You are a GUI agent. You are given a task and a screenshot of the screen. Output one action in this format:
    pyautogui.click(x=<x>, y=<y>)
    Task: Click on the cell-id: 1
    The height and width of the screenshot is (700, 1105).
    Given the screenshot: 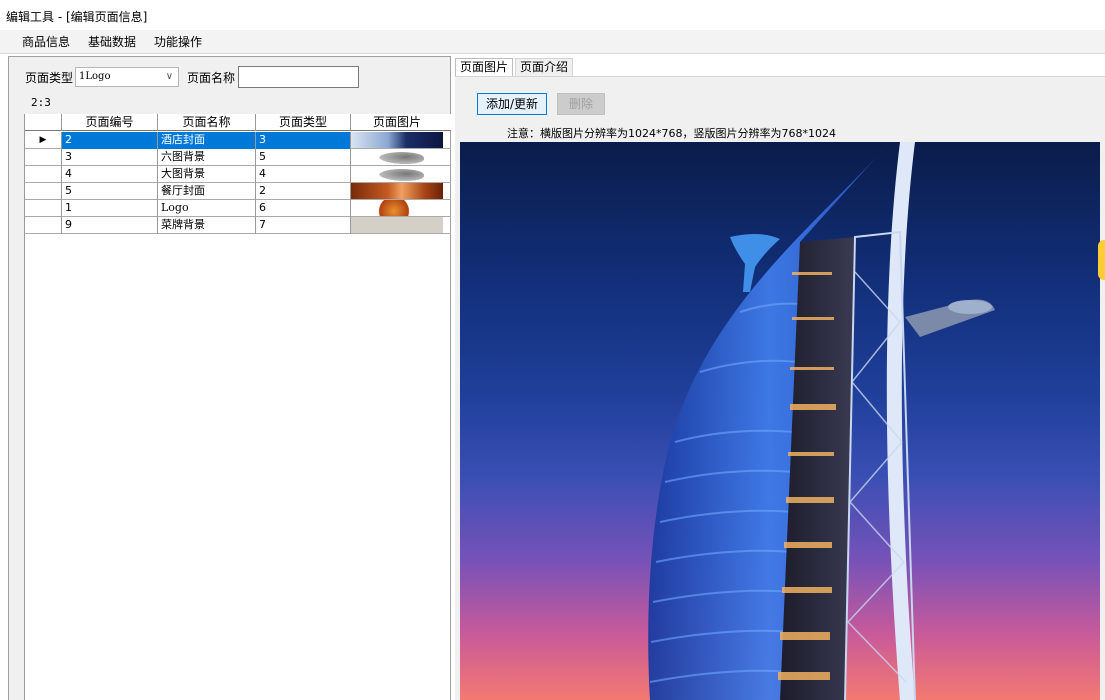 What is the action you would take?
    pyautogui.click(x=110, y=208)
    